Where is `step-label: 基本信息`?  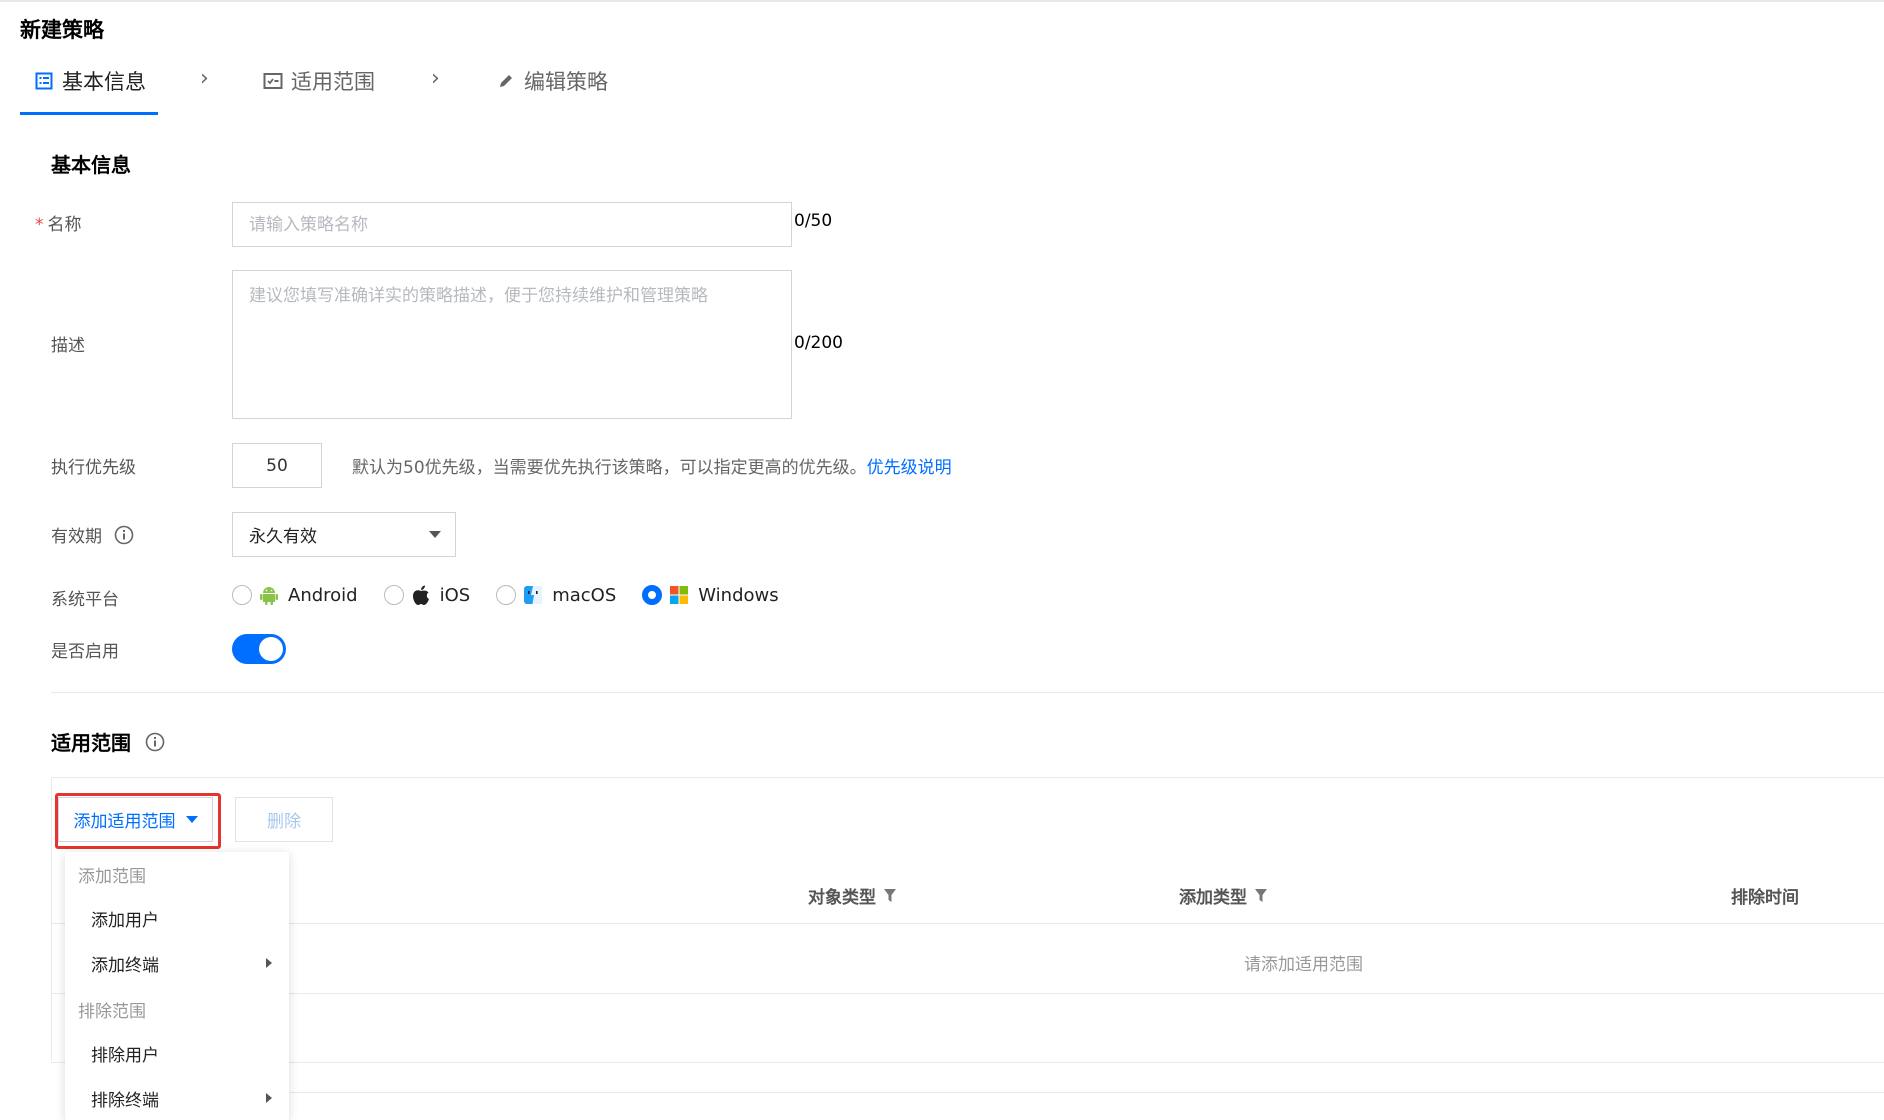
step-label: 基本信息 is located at coordinates (104, 82).